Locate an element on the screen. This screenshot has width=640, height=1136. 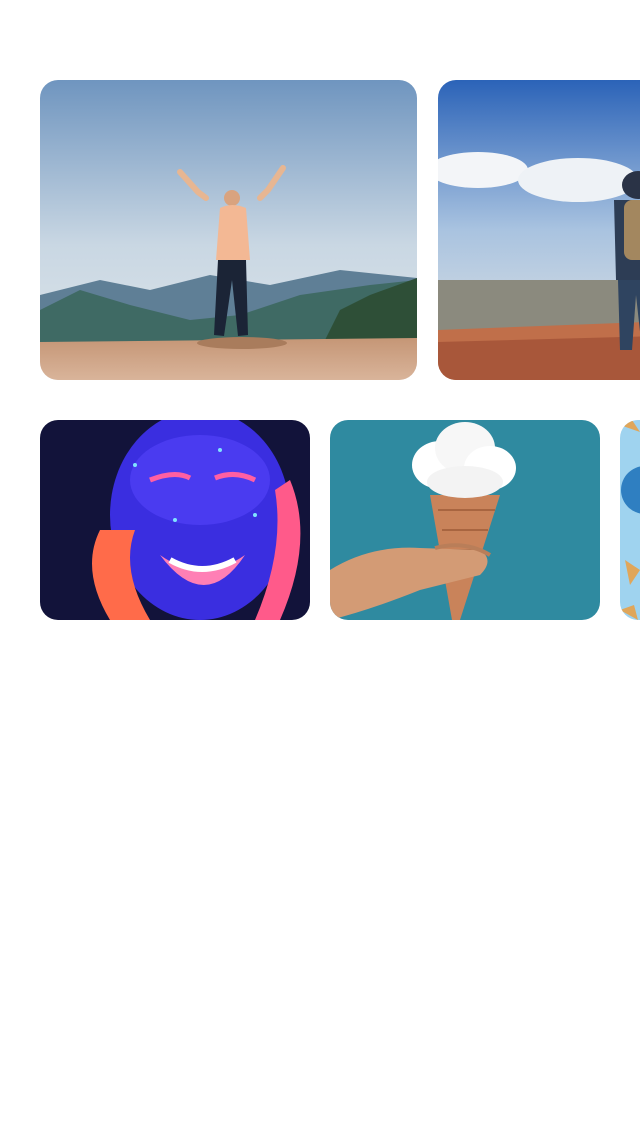
cloud-ice-cream-cone-icon is located at coordinates (465, 520).